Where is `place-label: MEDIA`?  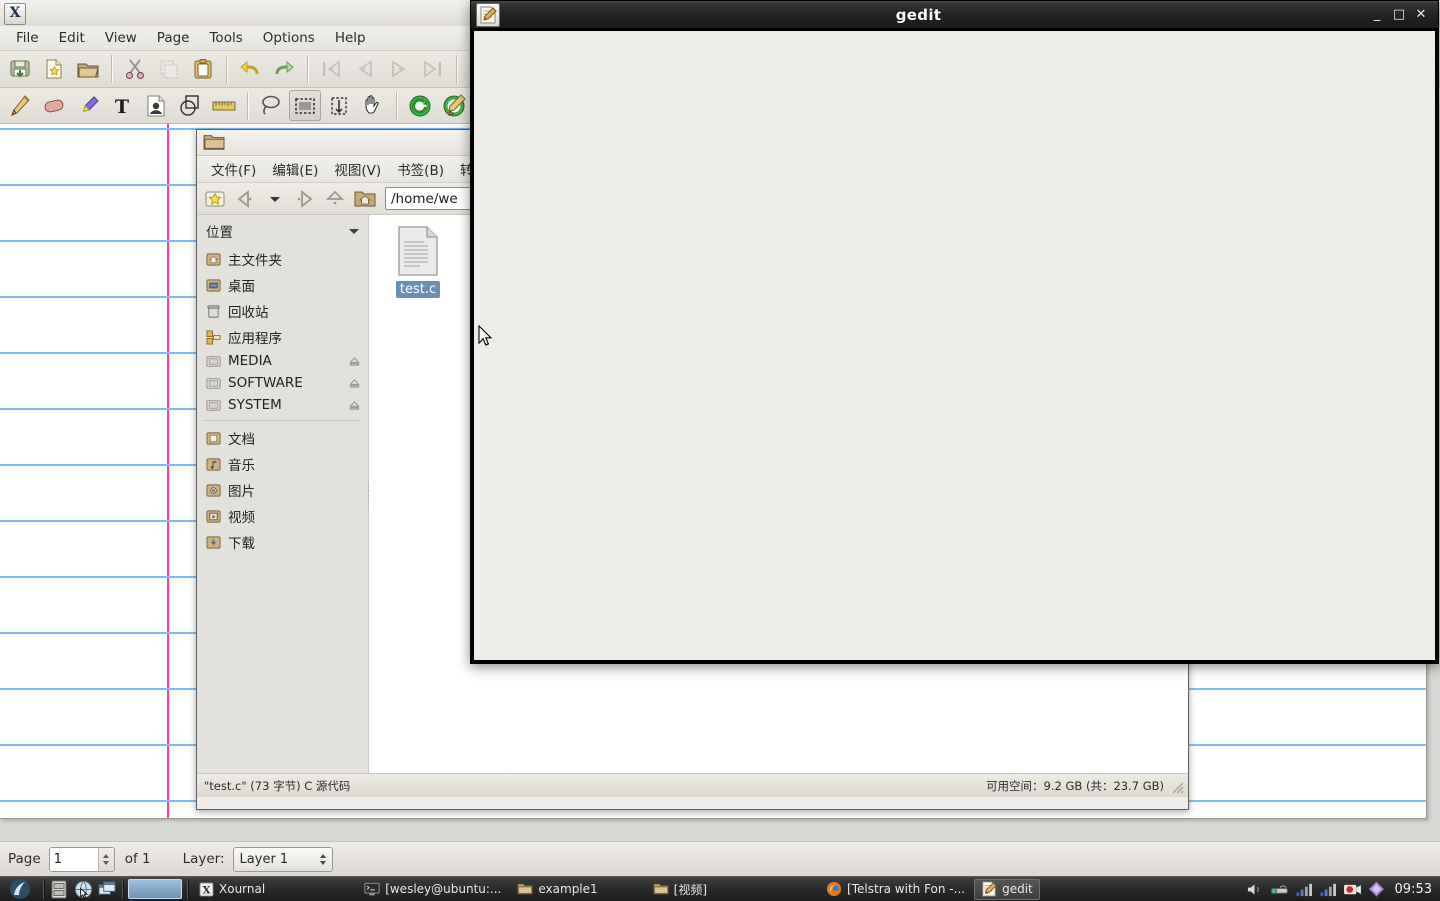 place-label: MEDIA is located at coordinates (250, 361).